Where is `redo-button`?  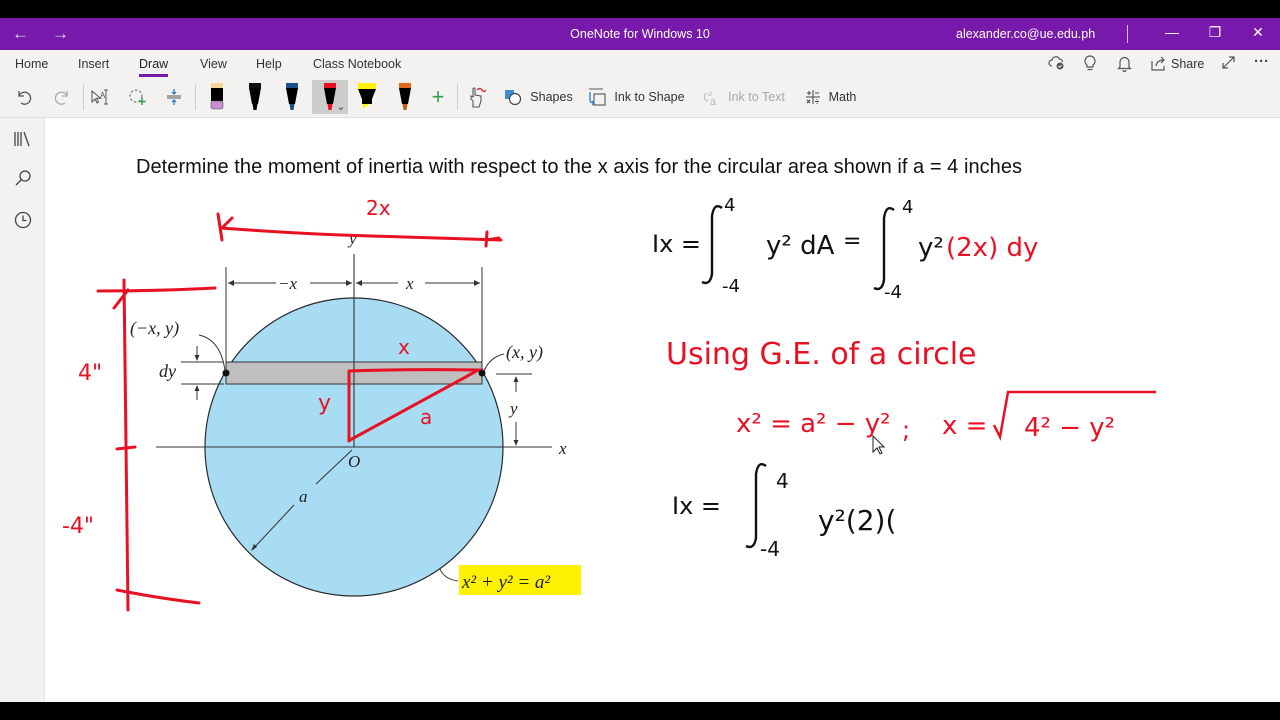 redo-button is located at coordinates (62, 97).